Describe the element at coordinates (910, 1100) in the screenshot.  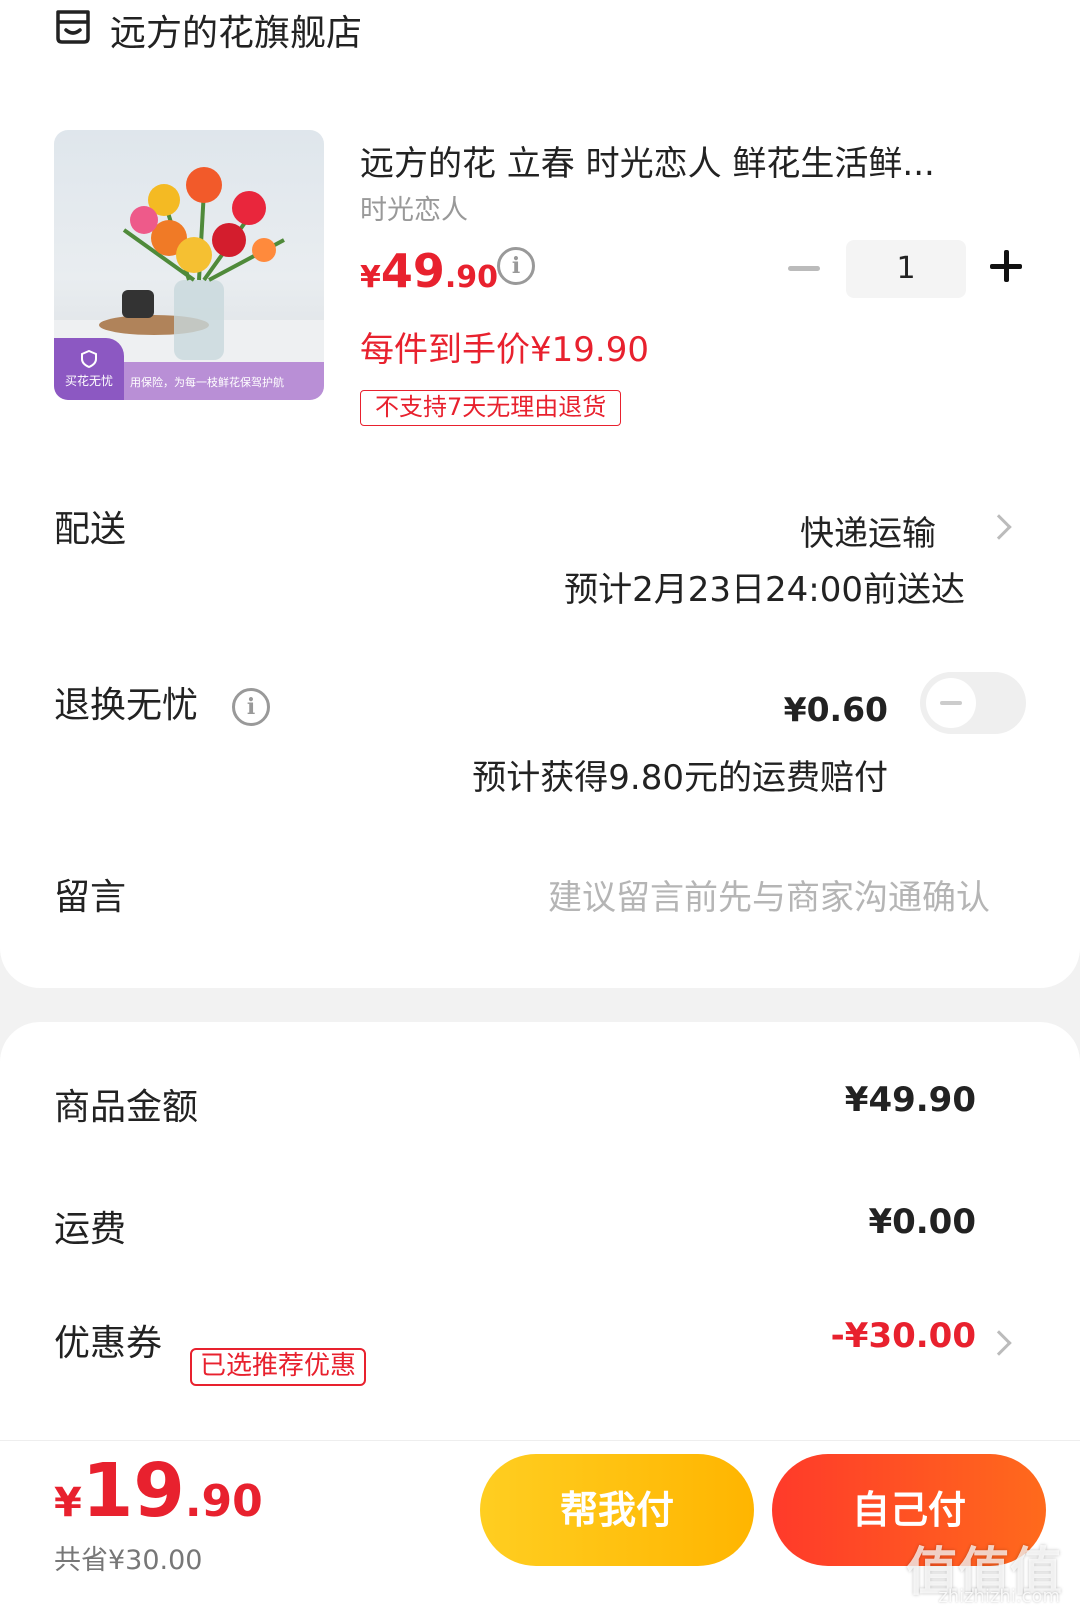
I see `goods-amount-value: ¥49.90` at that location.